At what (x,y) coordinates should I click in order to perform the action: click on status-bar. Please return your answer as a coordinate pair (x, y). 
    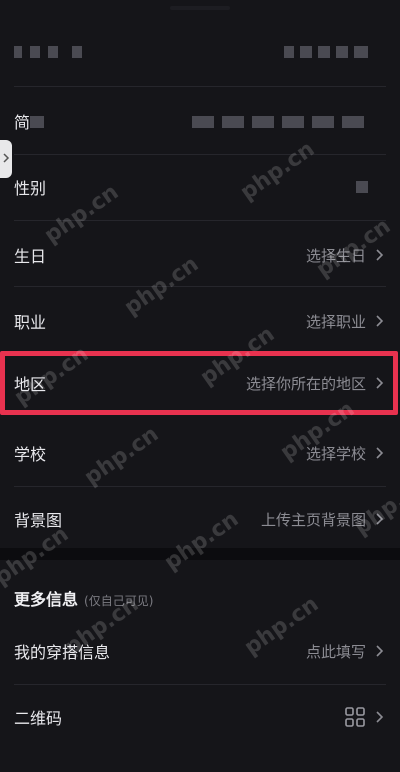
    Looking at the image, I should click on (200, 10).